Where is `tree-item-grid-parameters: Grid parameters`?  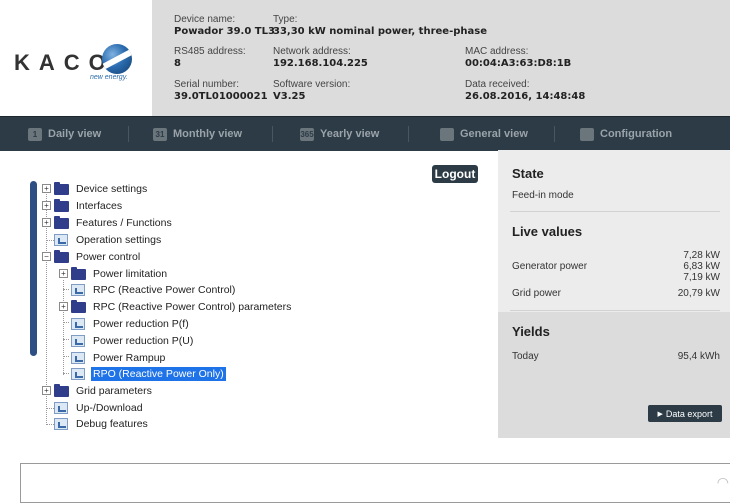
tree-item-grid-parameters: Grid parameters is located at coordinates (104, 391).